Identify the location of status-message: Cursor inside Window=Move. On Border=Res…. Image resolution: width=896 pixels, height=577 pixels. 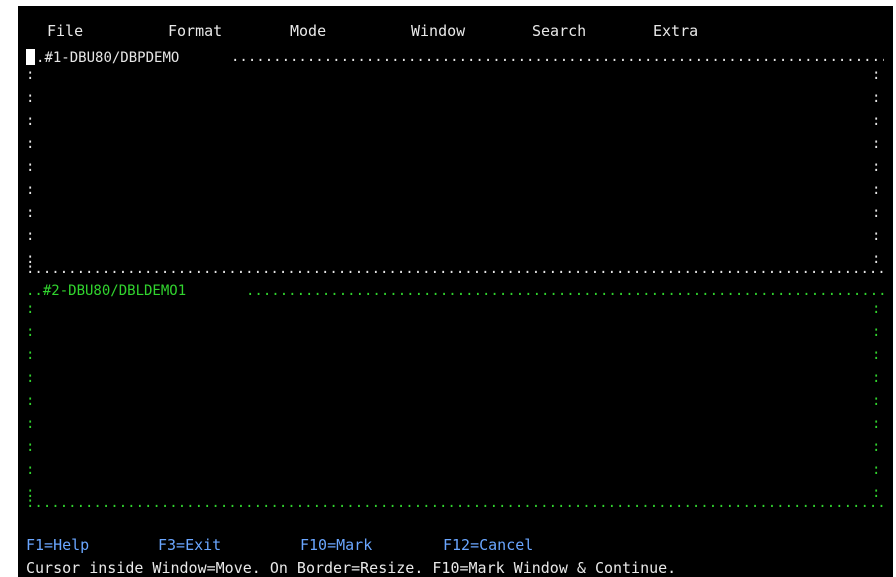
(351, 568).